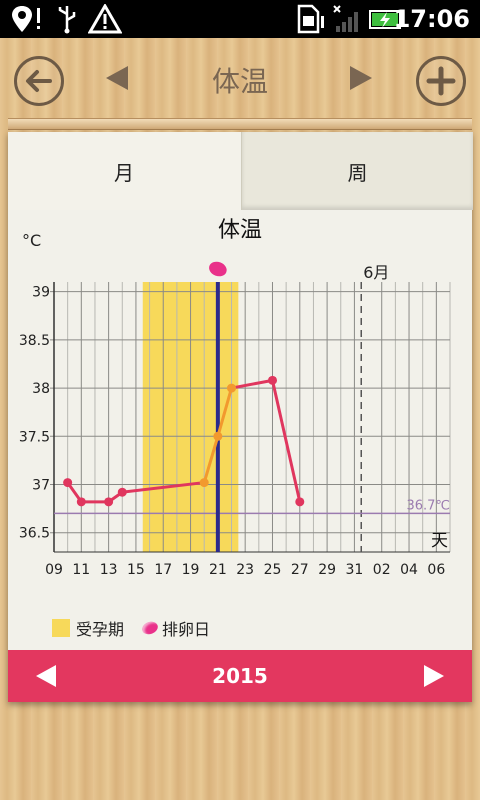  What do you see at coordinates (109, 570) in the screenshot?
I see `x-tick-label: 13` at bounding box center [109, 570].